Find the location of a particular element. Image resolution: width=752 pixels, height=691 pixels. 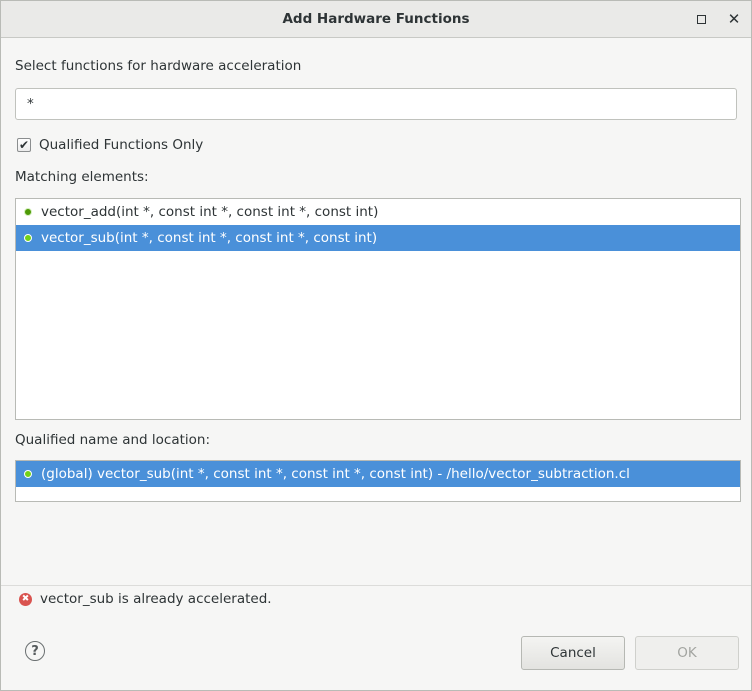

error-icon: ✖ is located at coordinates (25, 599).